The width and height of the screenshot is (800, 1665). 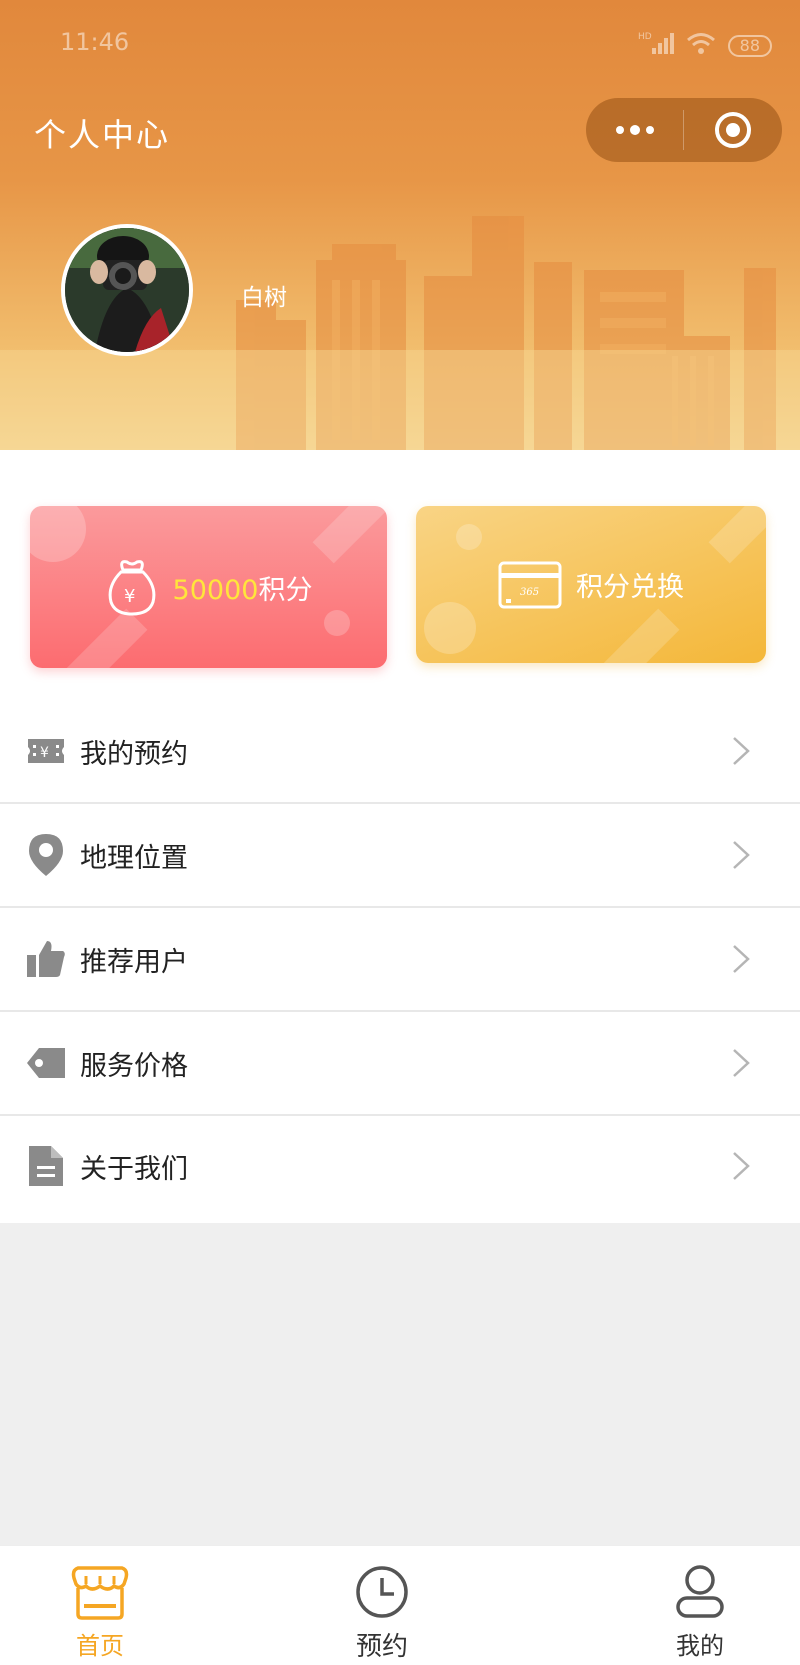 What do you see at coordinates (529, 592) in the screenshot?
I see `svg-text: 365` at bounding box center [529, 592].